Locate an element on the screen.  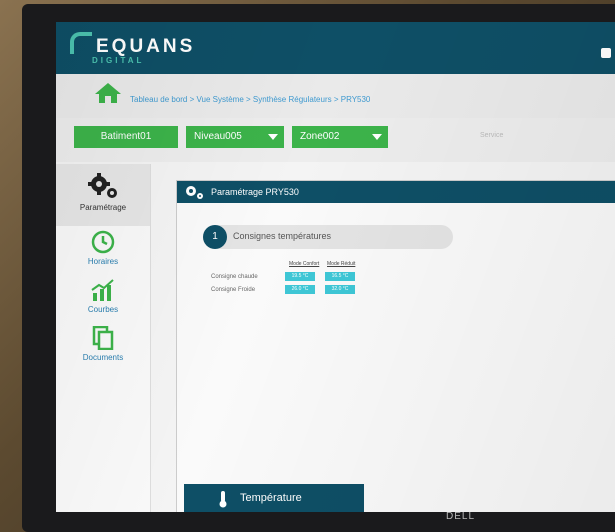
sidebar-item-horaires: Horaires is located at coordinates (103, 248).